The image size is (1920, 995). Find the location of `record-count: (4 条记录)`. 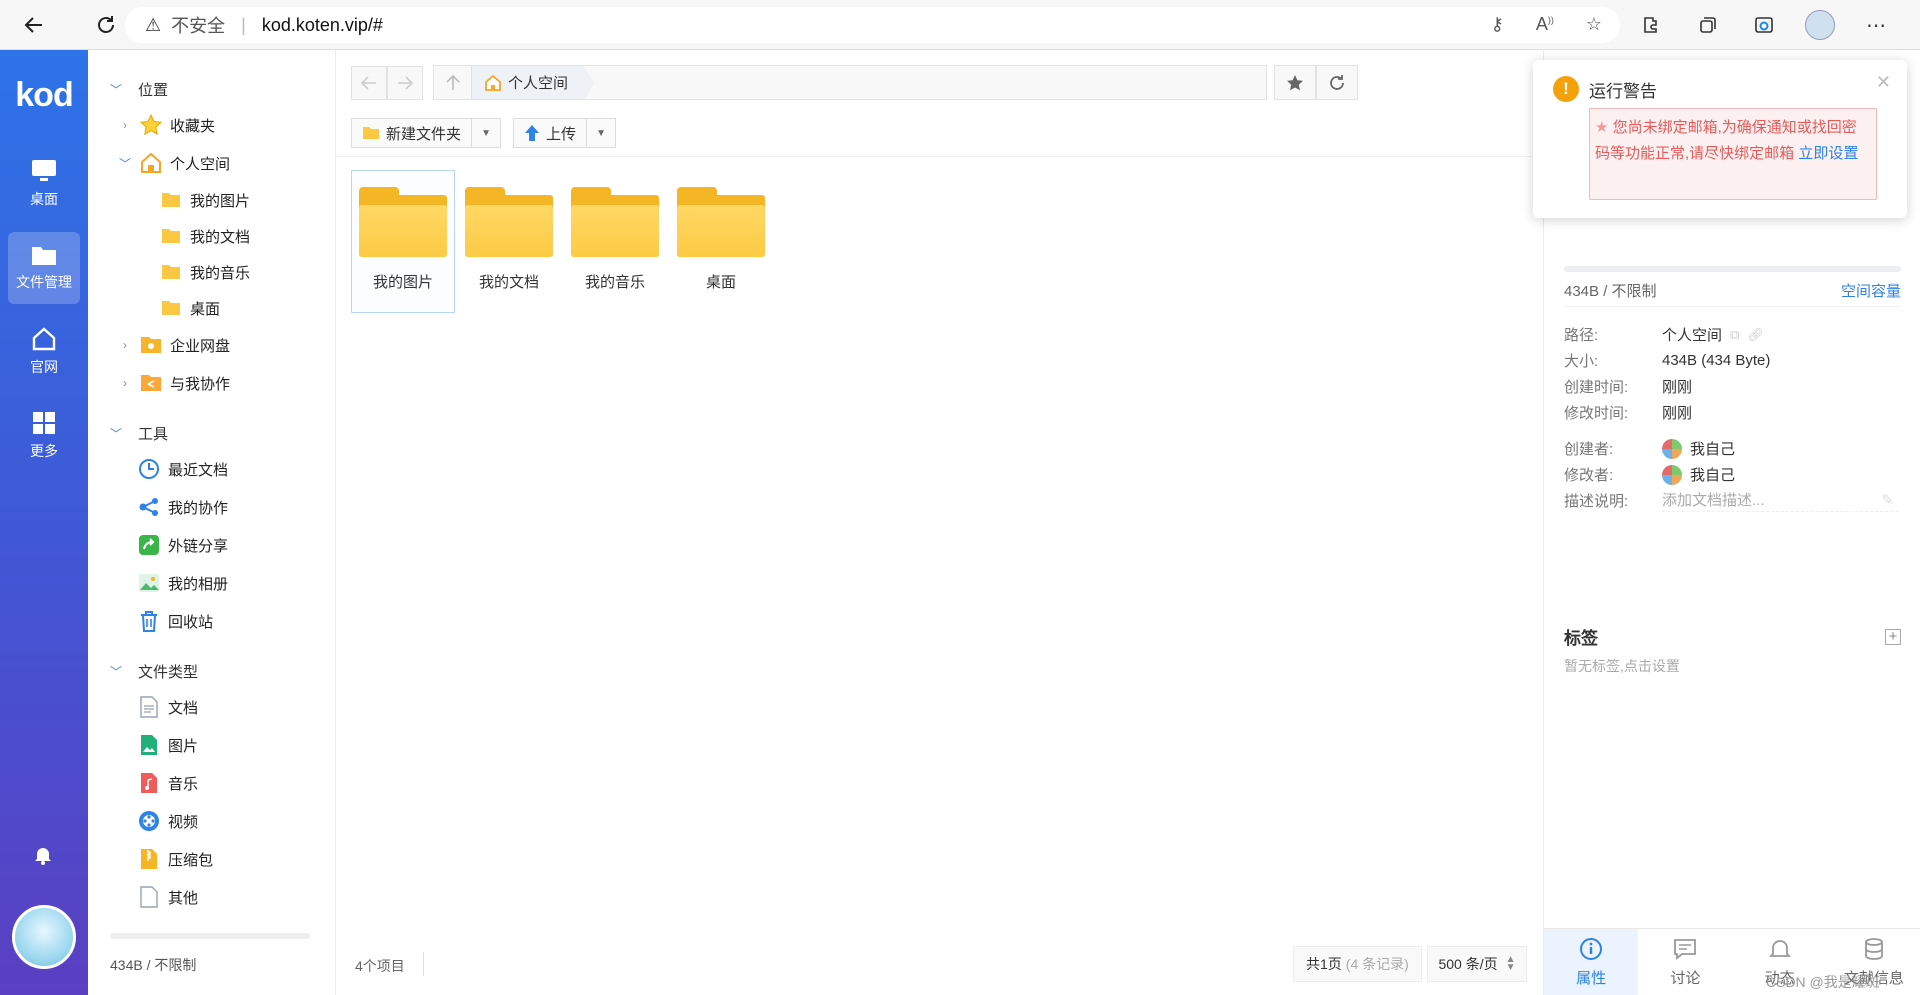

record-count: (4 条记录) is located at coordinates (1377, 964).